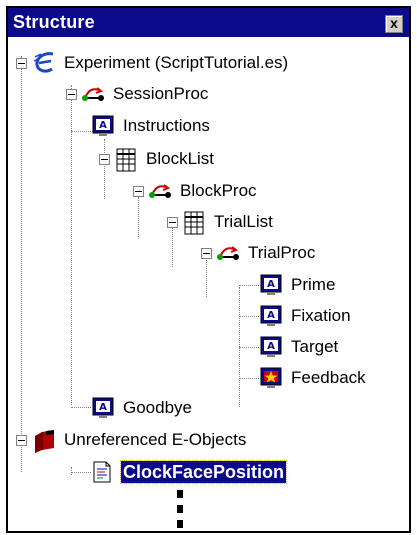  Describe the element at coordinates (54, 22) in the screenshot. I see `panel-title: Structure` at that location.